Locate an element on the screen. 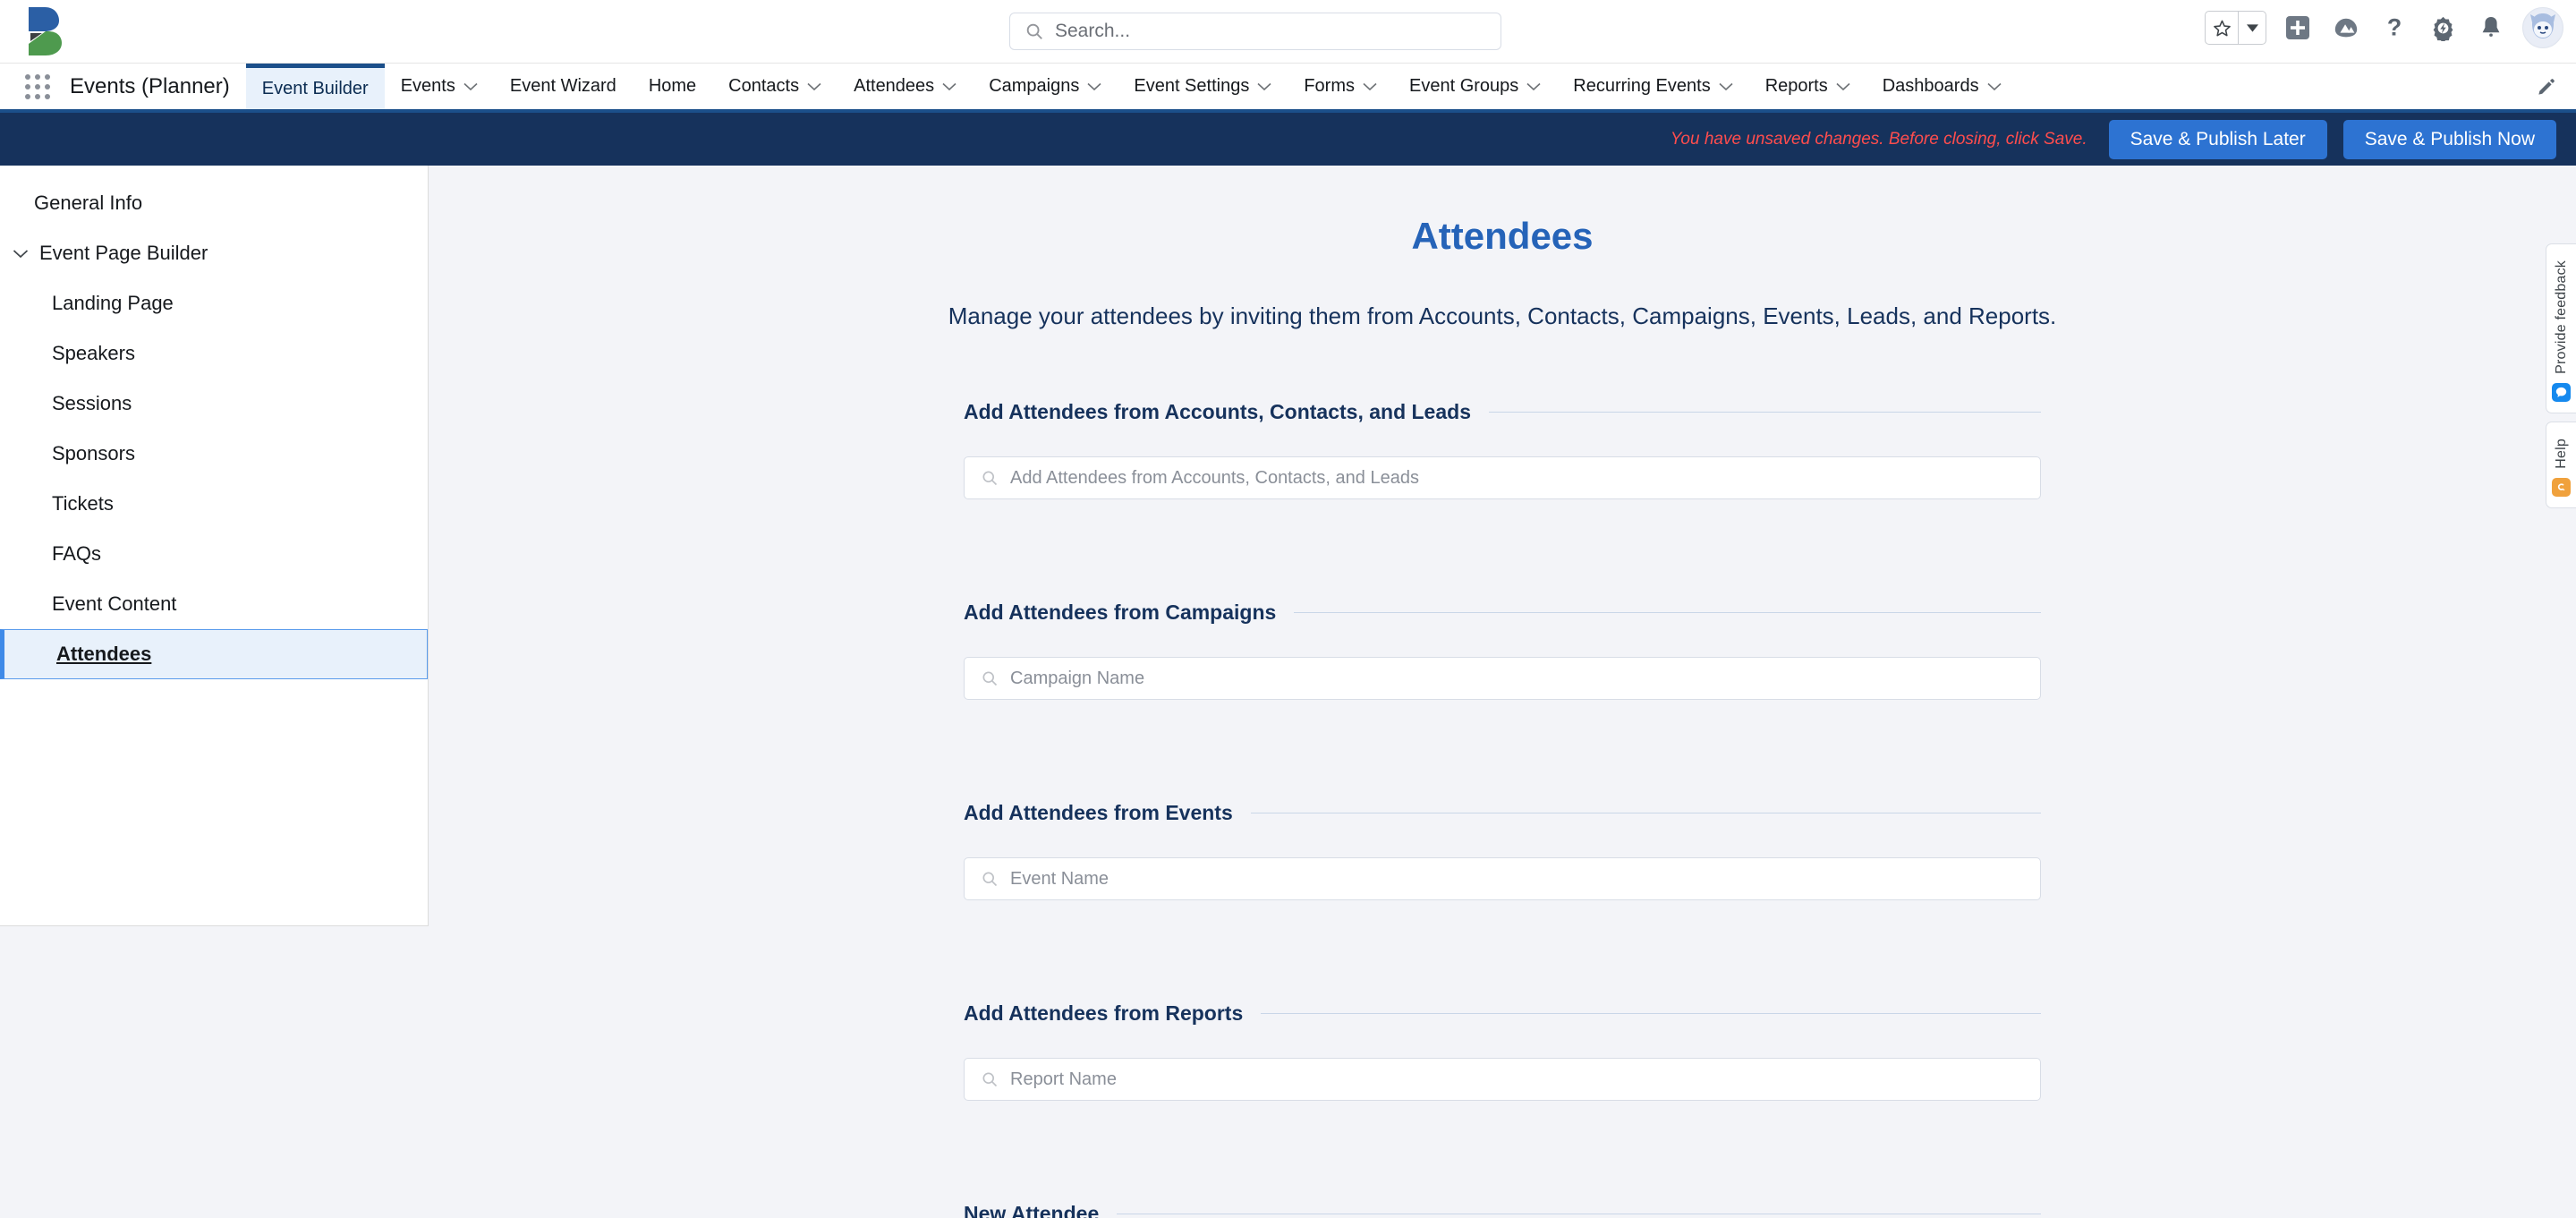 The width and height of the screenshot is (2576, 1218). section-title: Add Attendees from Campaigns is located at coordinates (1120, 612).